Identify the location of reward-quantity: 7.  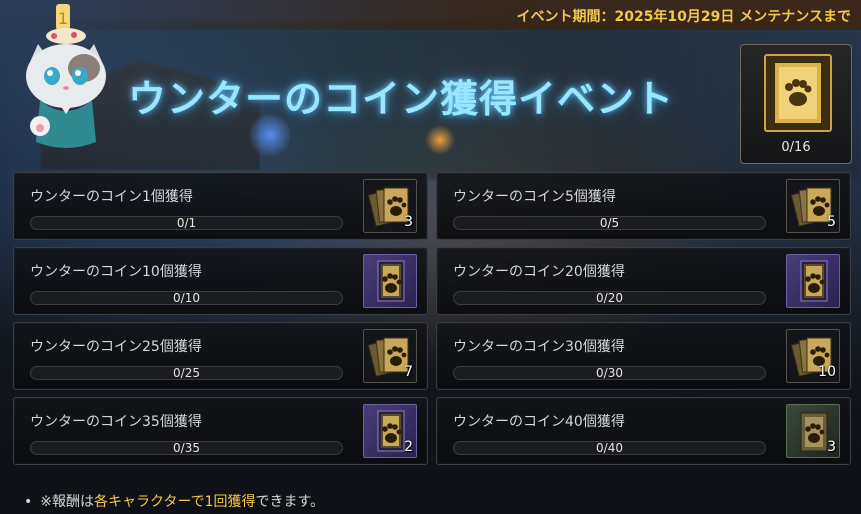
(408, 372).